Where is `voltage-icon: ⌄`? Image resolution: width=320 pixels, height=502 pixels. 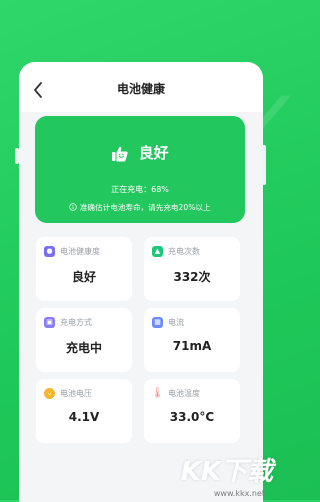
voltage-icon: ⌄ is located at coordinates (49, 393).